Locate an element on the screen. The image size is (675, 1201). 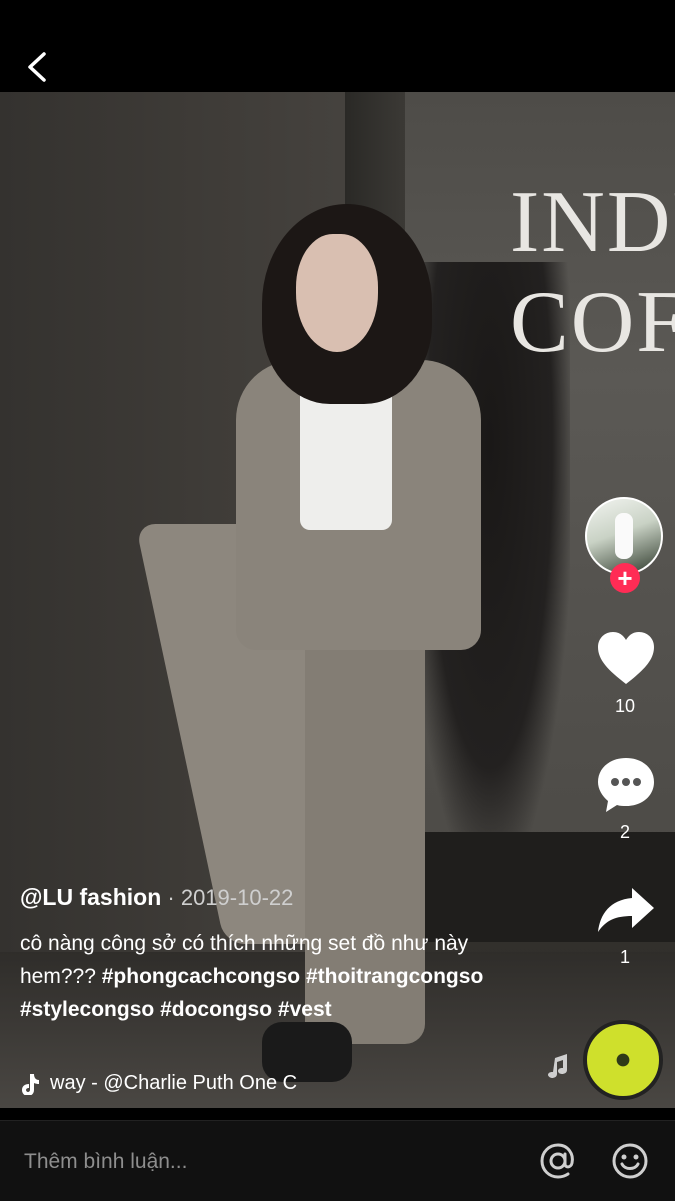
share-icon is located at coordinates (626, 910).